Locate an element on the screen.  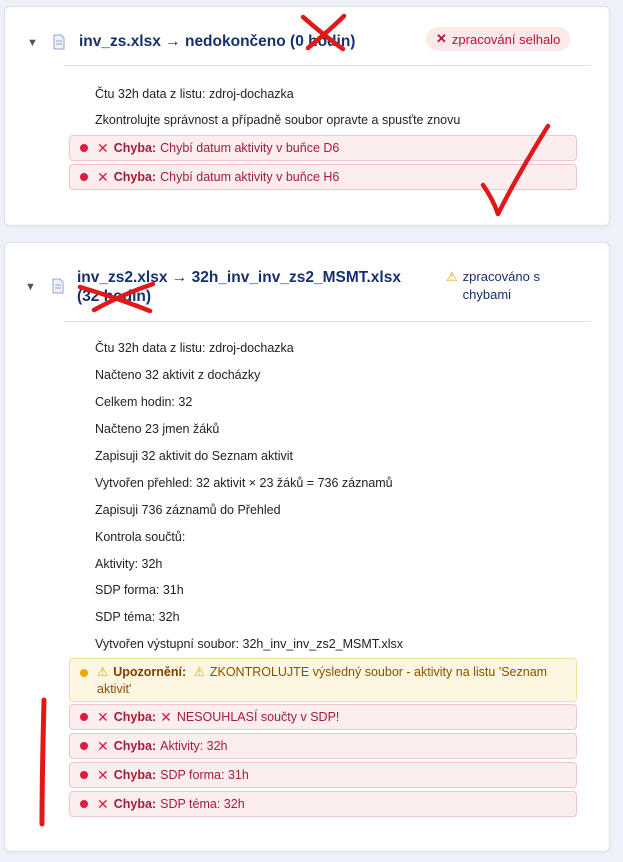
log-line: Aktivity: 32h is located at coordinates (129, 564).